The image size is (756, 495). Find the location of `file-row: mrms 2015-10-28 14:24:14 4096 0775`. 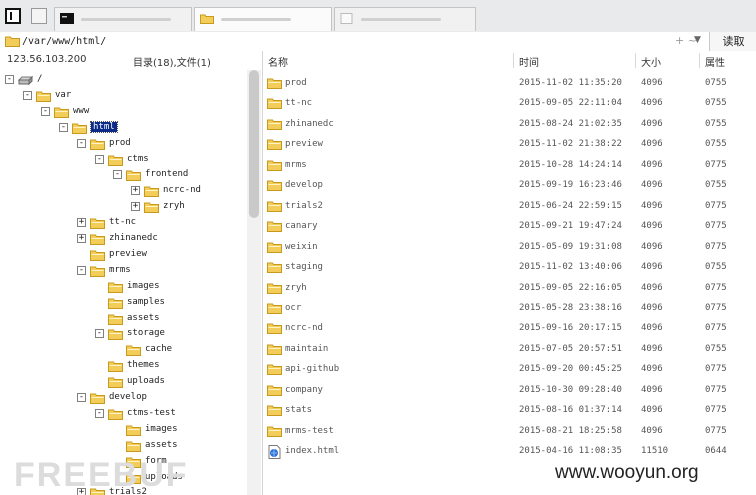

file-row: mrms 2015-10-28 14:24:14 4096 0775 is located at coordinates (509, 165).